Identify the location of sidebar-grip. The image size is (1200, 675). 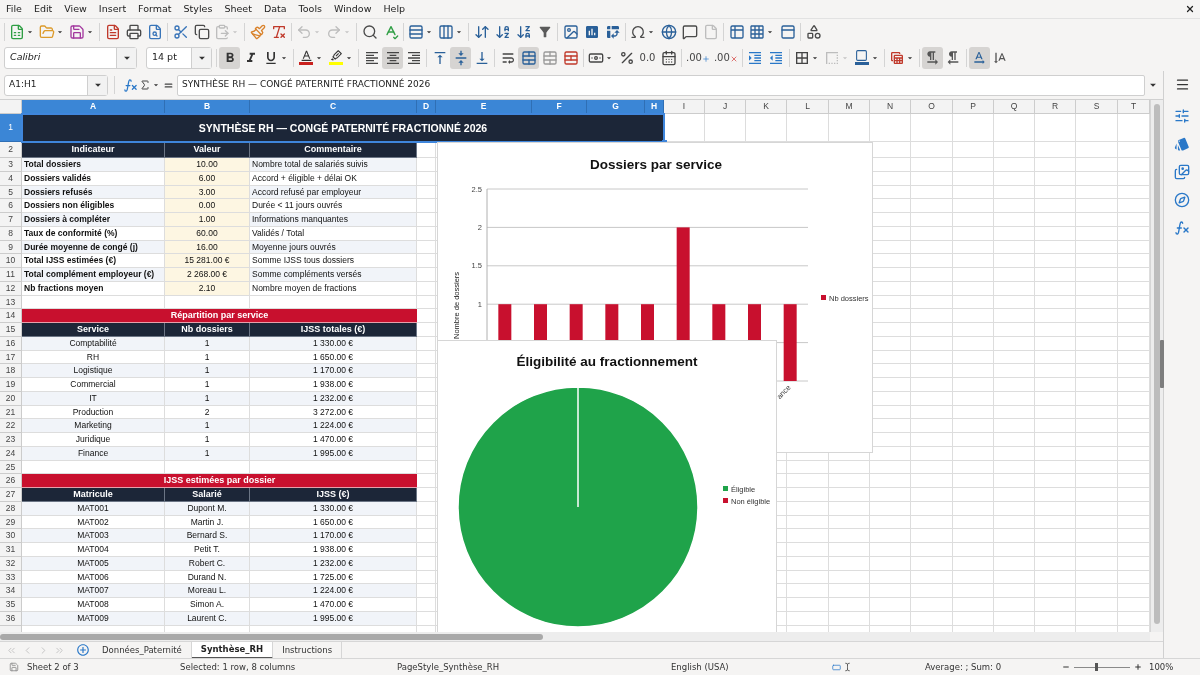
(1162, 364).